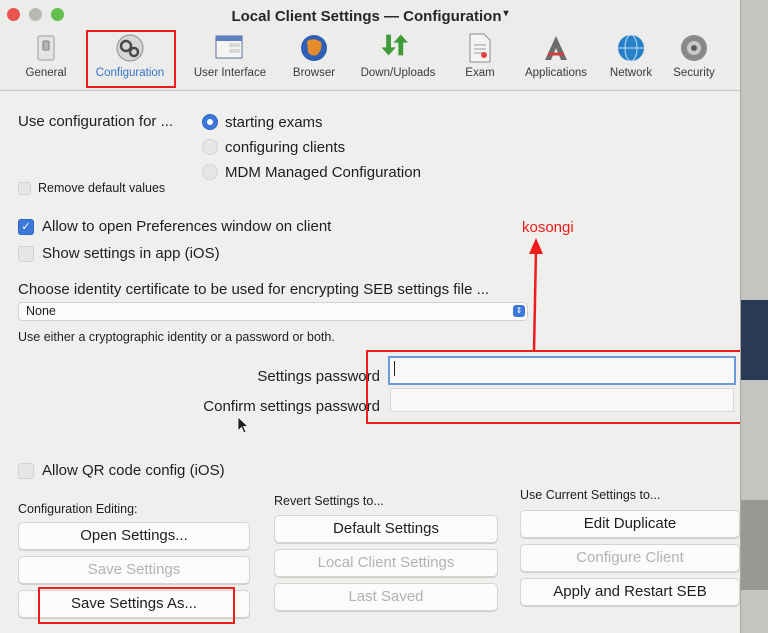 The image size is (768, 633). I want to click on background-block-lower, so click(754, 545).